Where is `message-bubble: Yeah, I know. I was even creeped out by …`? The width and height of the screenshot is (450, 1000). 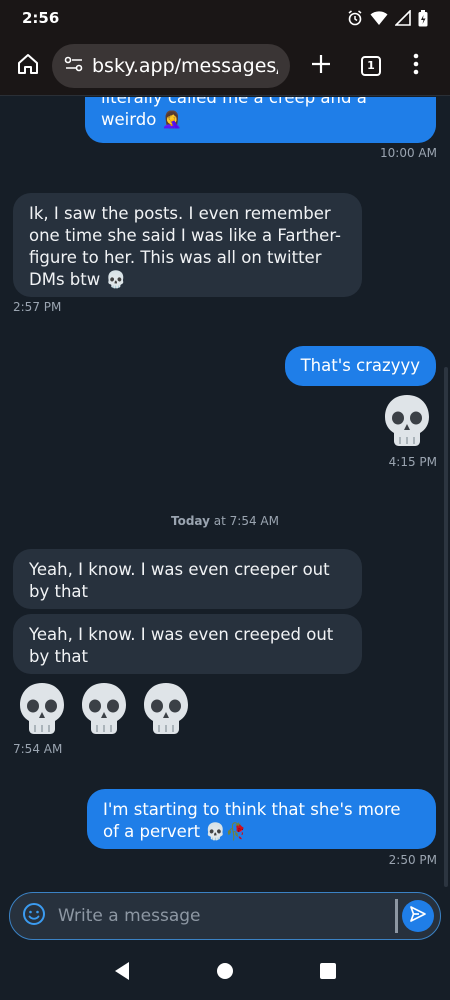 message-bubble: Yeah, I know. I was even creeped out by … is located at coordinates (187, 644).